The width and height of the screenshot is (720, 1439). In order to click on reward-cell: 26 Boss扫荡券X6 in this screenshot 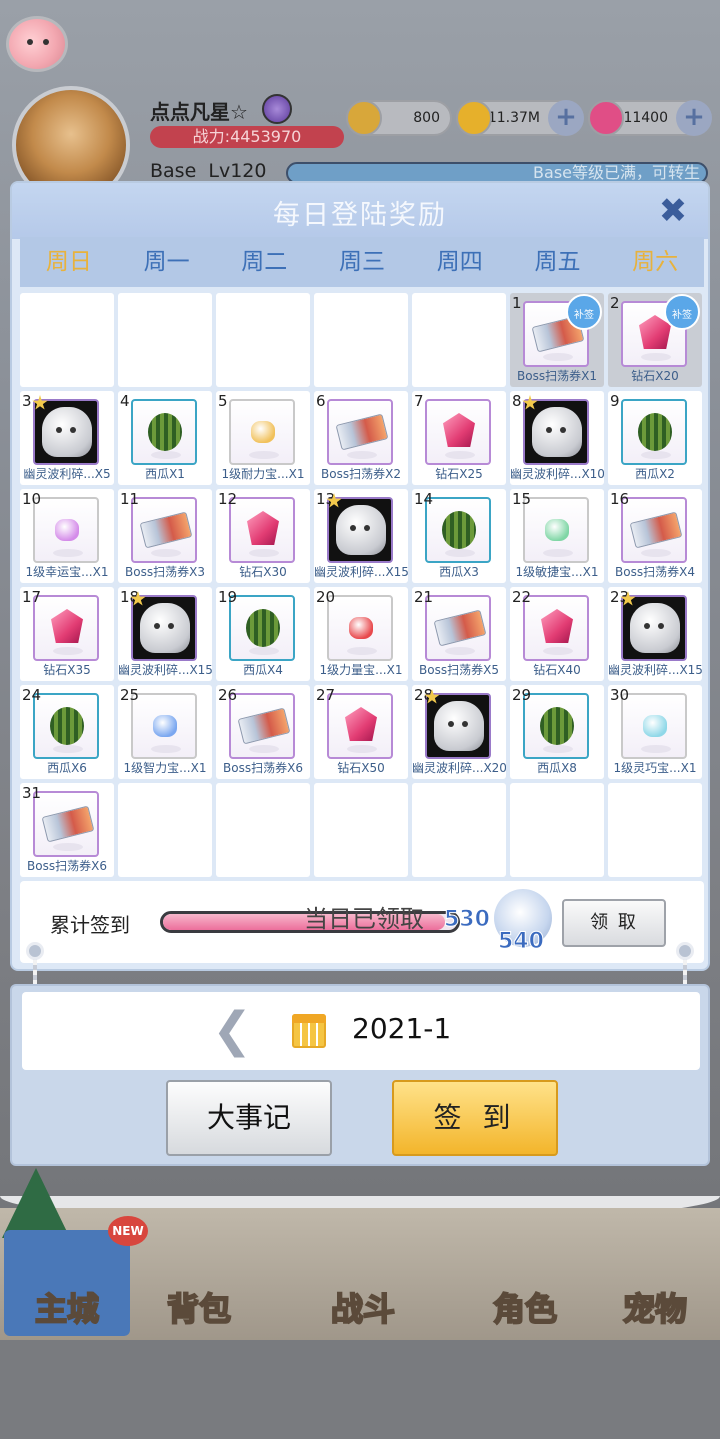, I will do `click(263, 732)`.